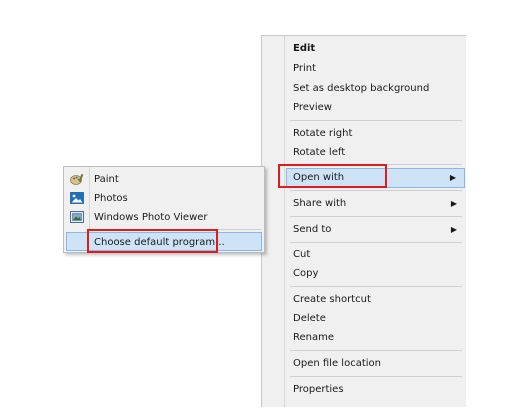 Image resolution: width=524 pixels, height=408 pixels. What do you see at coordinates (375, 338) in the screenshot?
I see `menu-item-rename: Rename` at bounding box center [375, 338].